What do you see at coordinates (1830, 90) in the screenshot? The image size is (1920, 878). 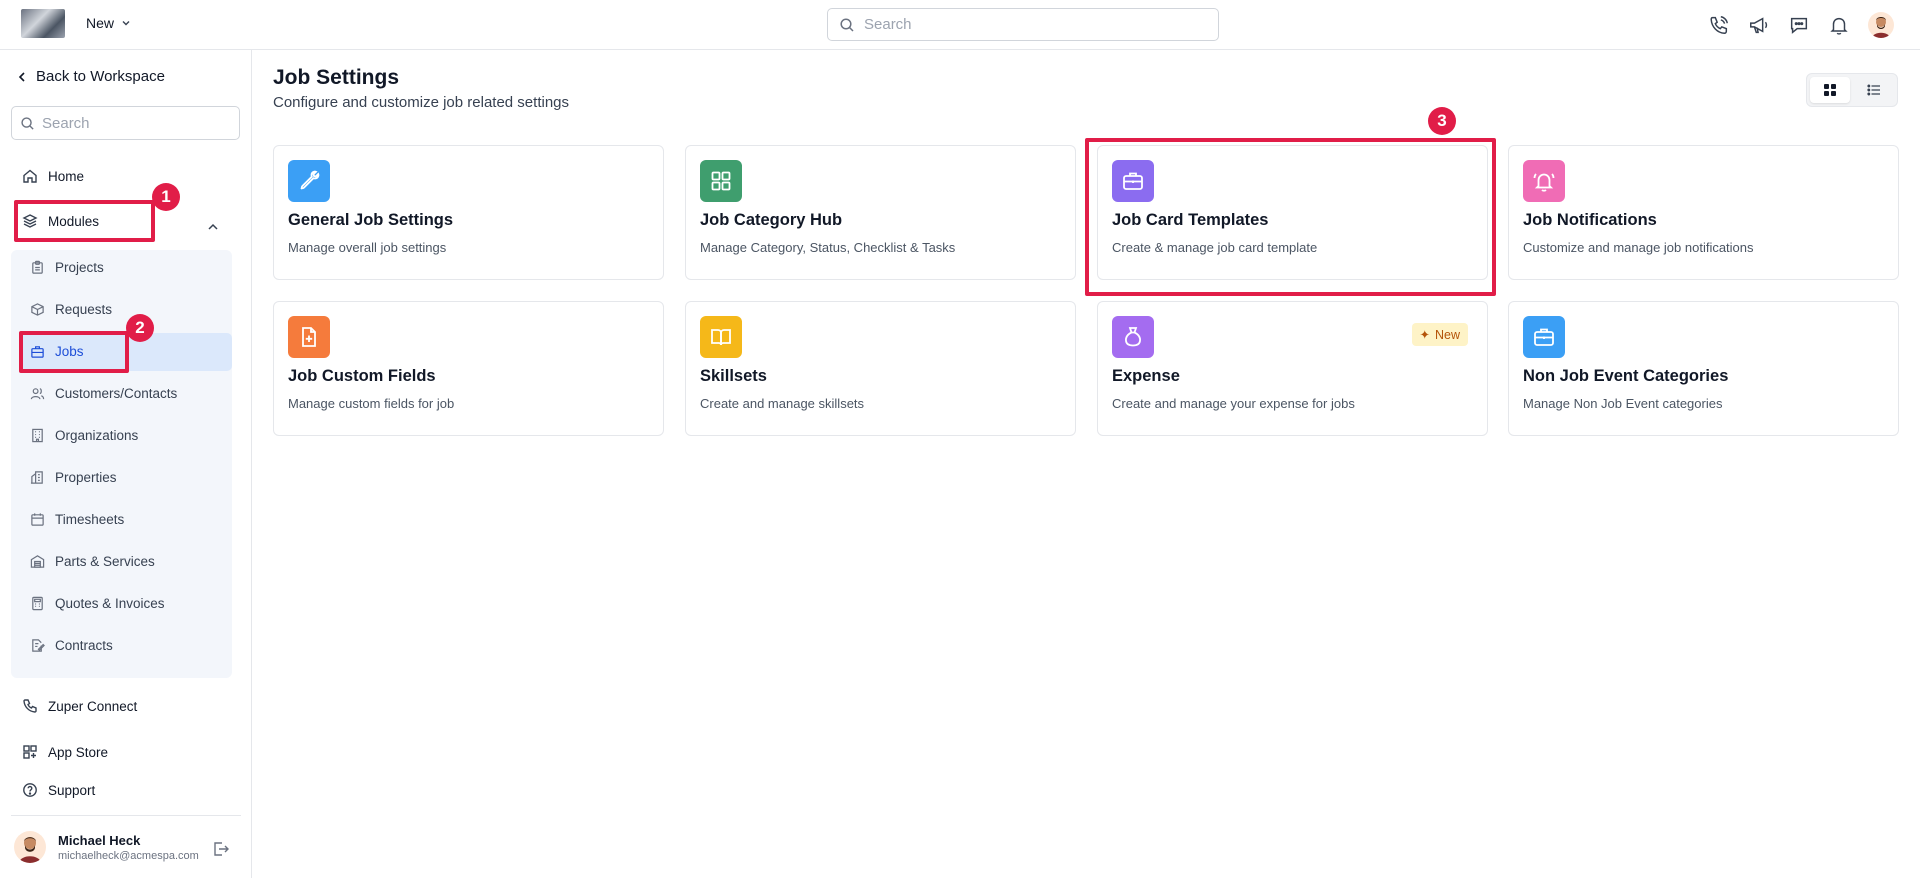 I see `grid-view-button` at bounding box center [1830, 90].